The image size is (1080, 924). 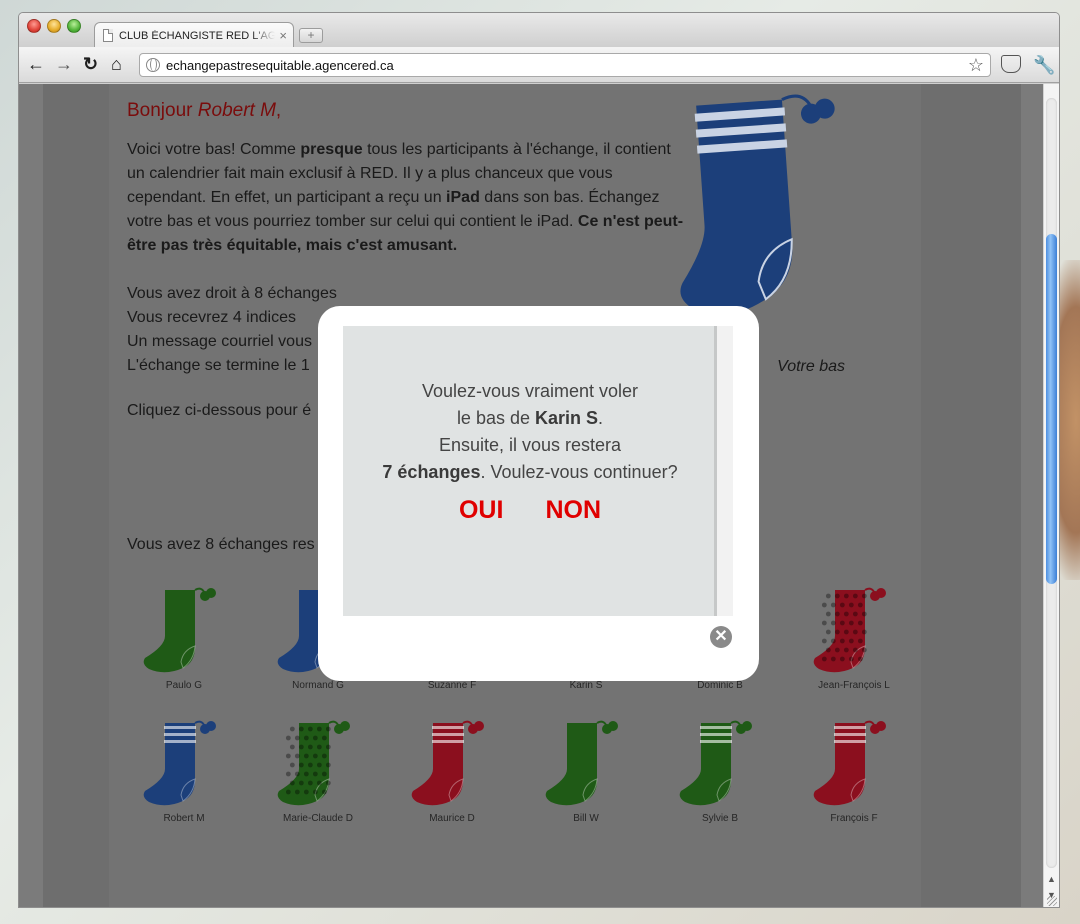 I want to click on yes-button: OUI, so click(x=481, y=510).